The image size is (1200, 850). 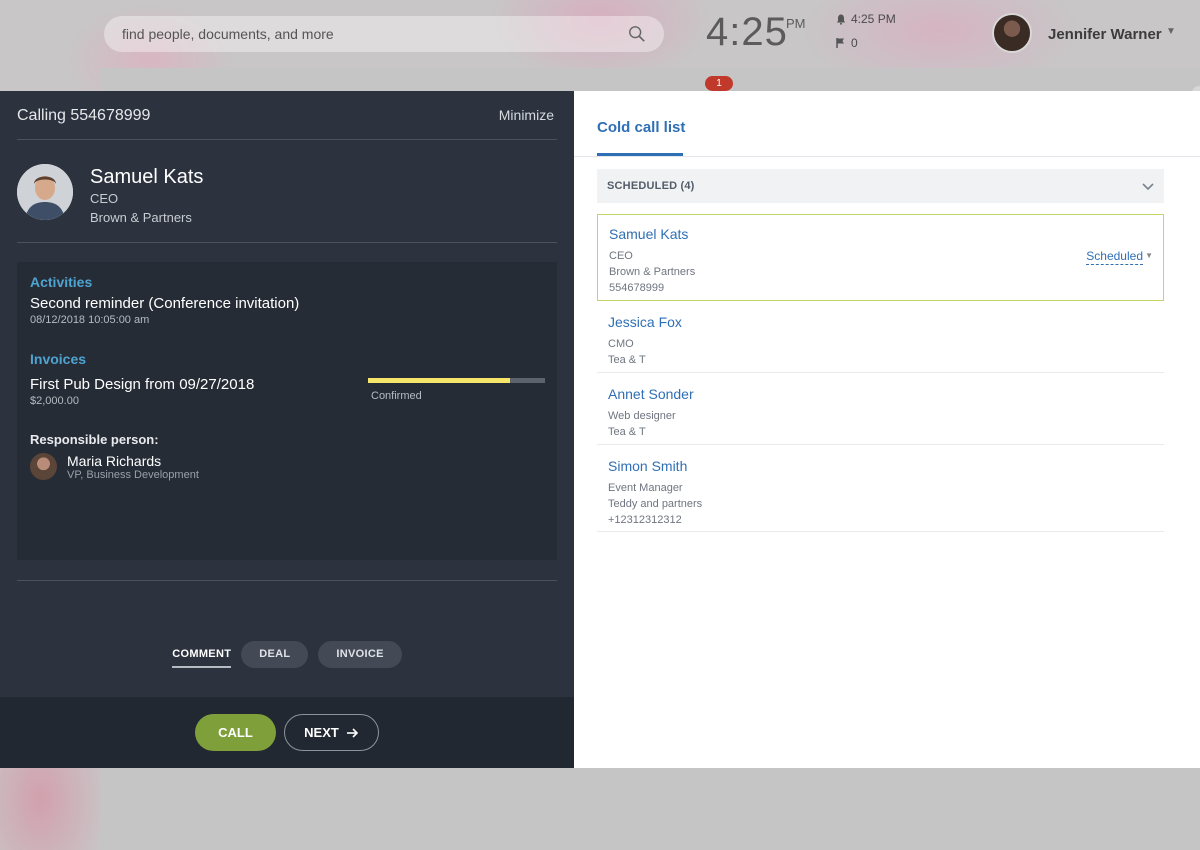 I want to click on activity-title: Second reminder (Conference invitation), so click(x=164, y=303).